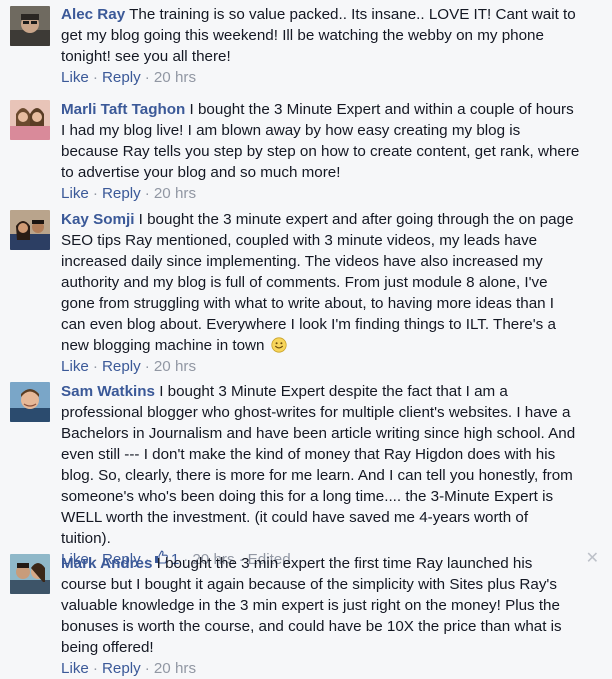  I want to click on comment-author: Mark Andres, so click(106, 563).